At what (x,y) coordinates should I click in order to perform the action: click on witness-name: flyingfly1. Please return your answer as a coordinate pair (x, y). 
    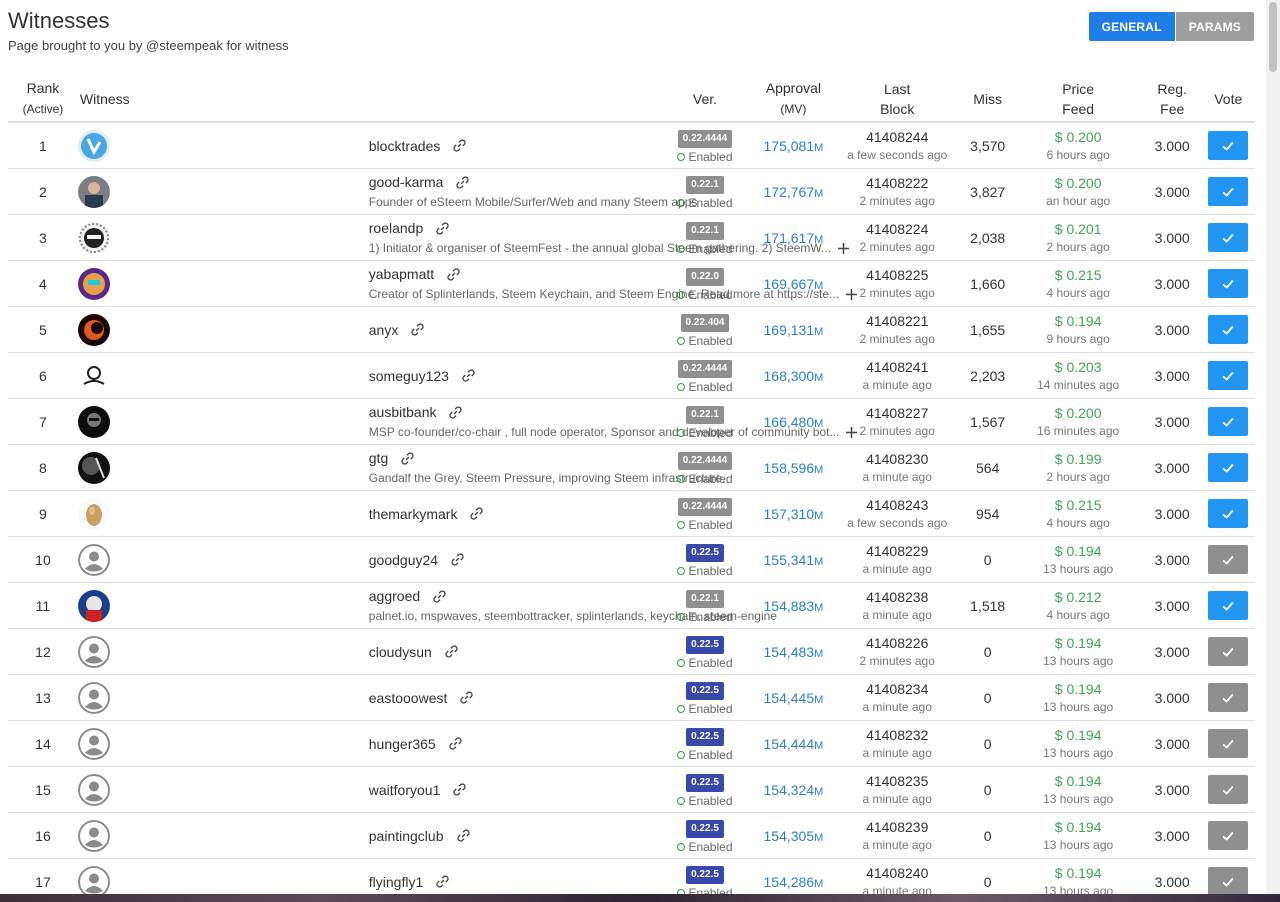
    Looking at the image, I should click on (396, 882).